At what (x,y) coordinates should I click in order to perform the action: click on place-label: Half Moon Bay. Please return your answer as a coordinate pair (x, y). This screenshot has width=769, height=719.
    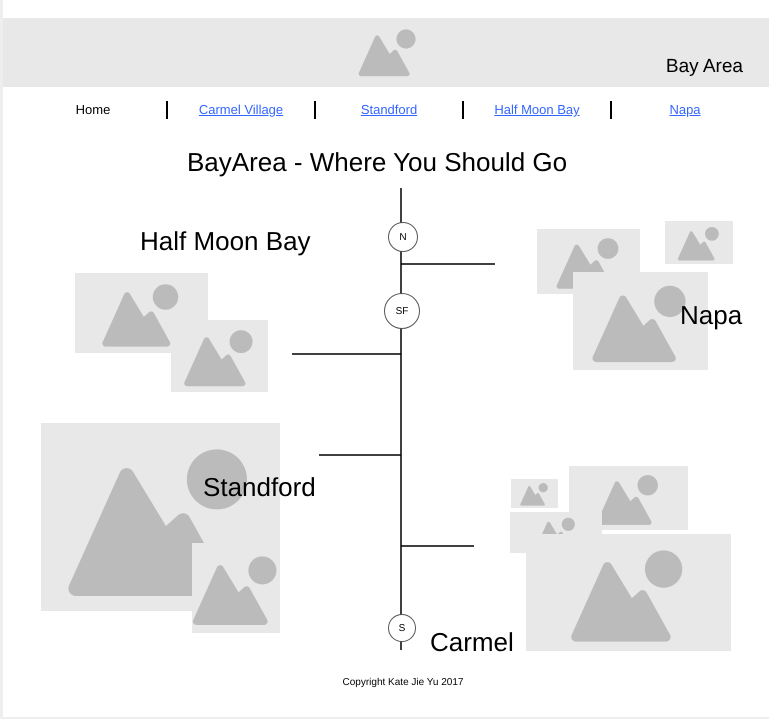
    Looking at the image, I should click on (225, 242).